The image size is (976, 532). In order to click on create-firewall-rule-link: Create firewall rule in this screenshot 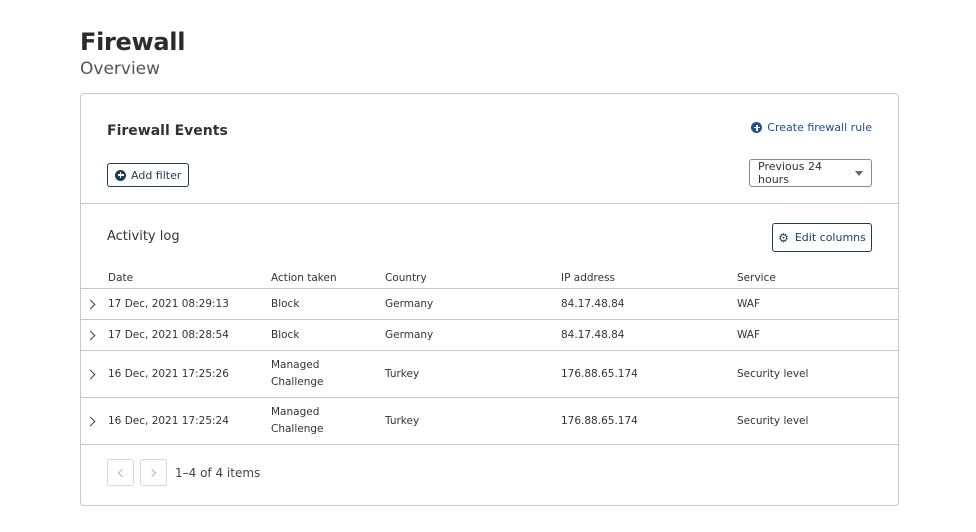, I will do `click(811, 127)`.